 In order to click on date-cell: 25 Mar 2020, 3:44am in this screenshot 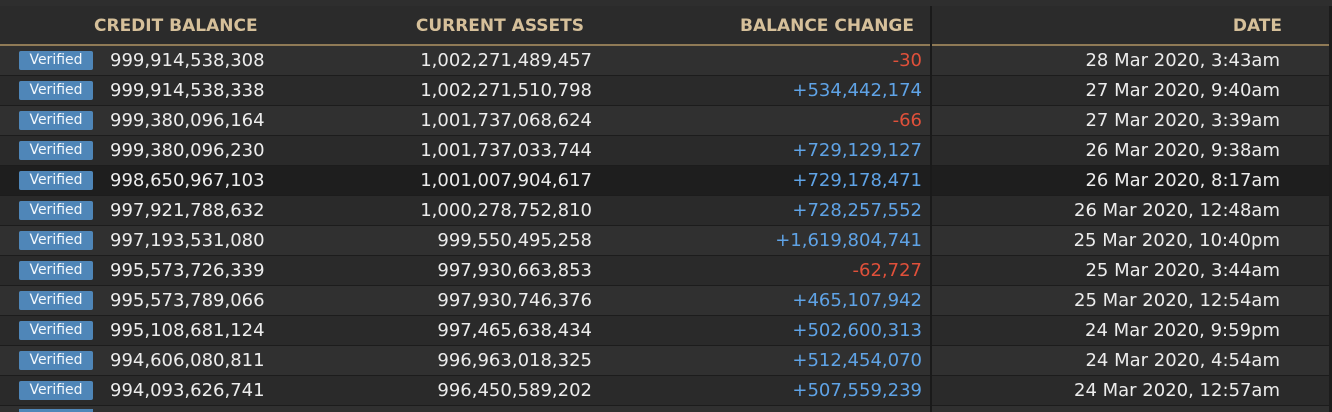, I will do `click(1182, 270)`.